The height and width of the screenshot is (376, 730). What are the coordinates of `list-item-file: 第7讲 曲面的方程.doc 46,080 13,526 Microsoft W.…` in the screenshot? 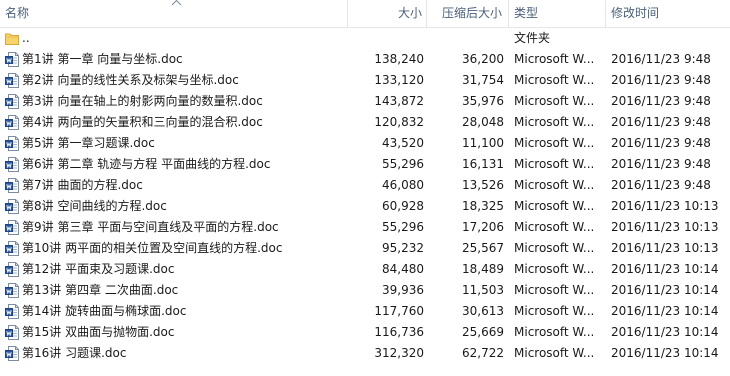 It's located at (365, 185).